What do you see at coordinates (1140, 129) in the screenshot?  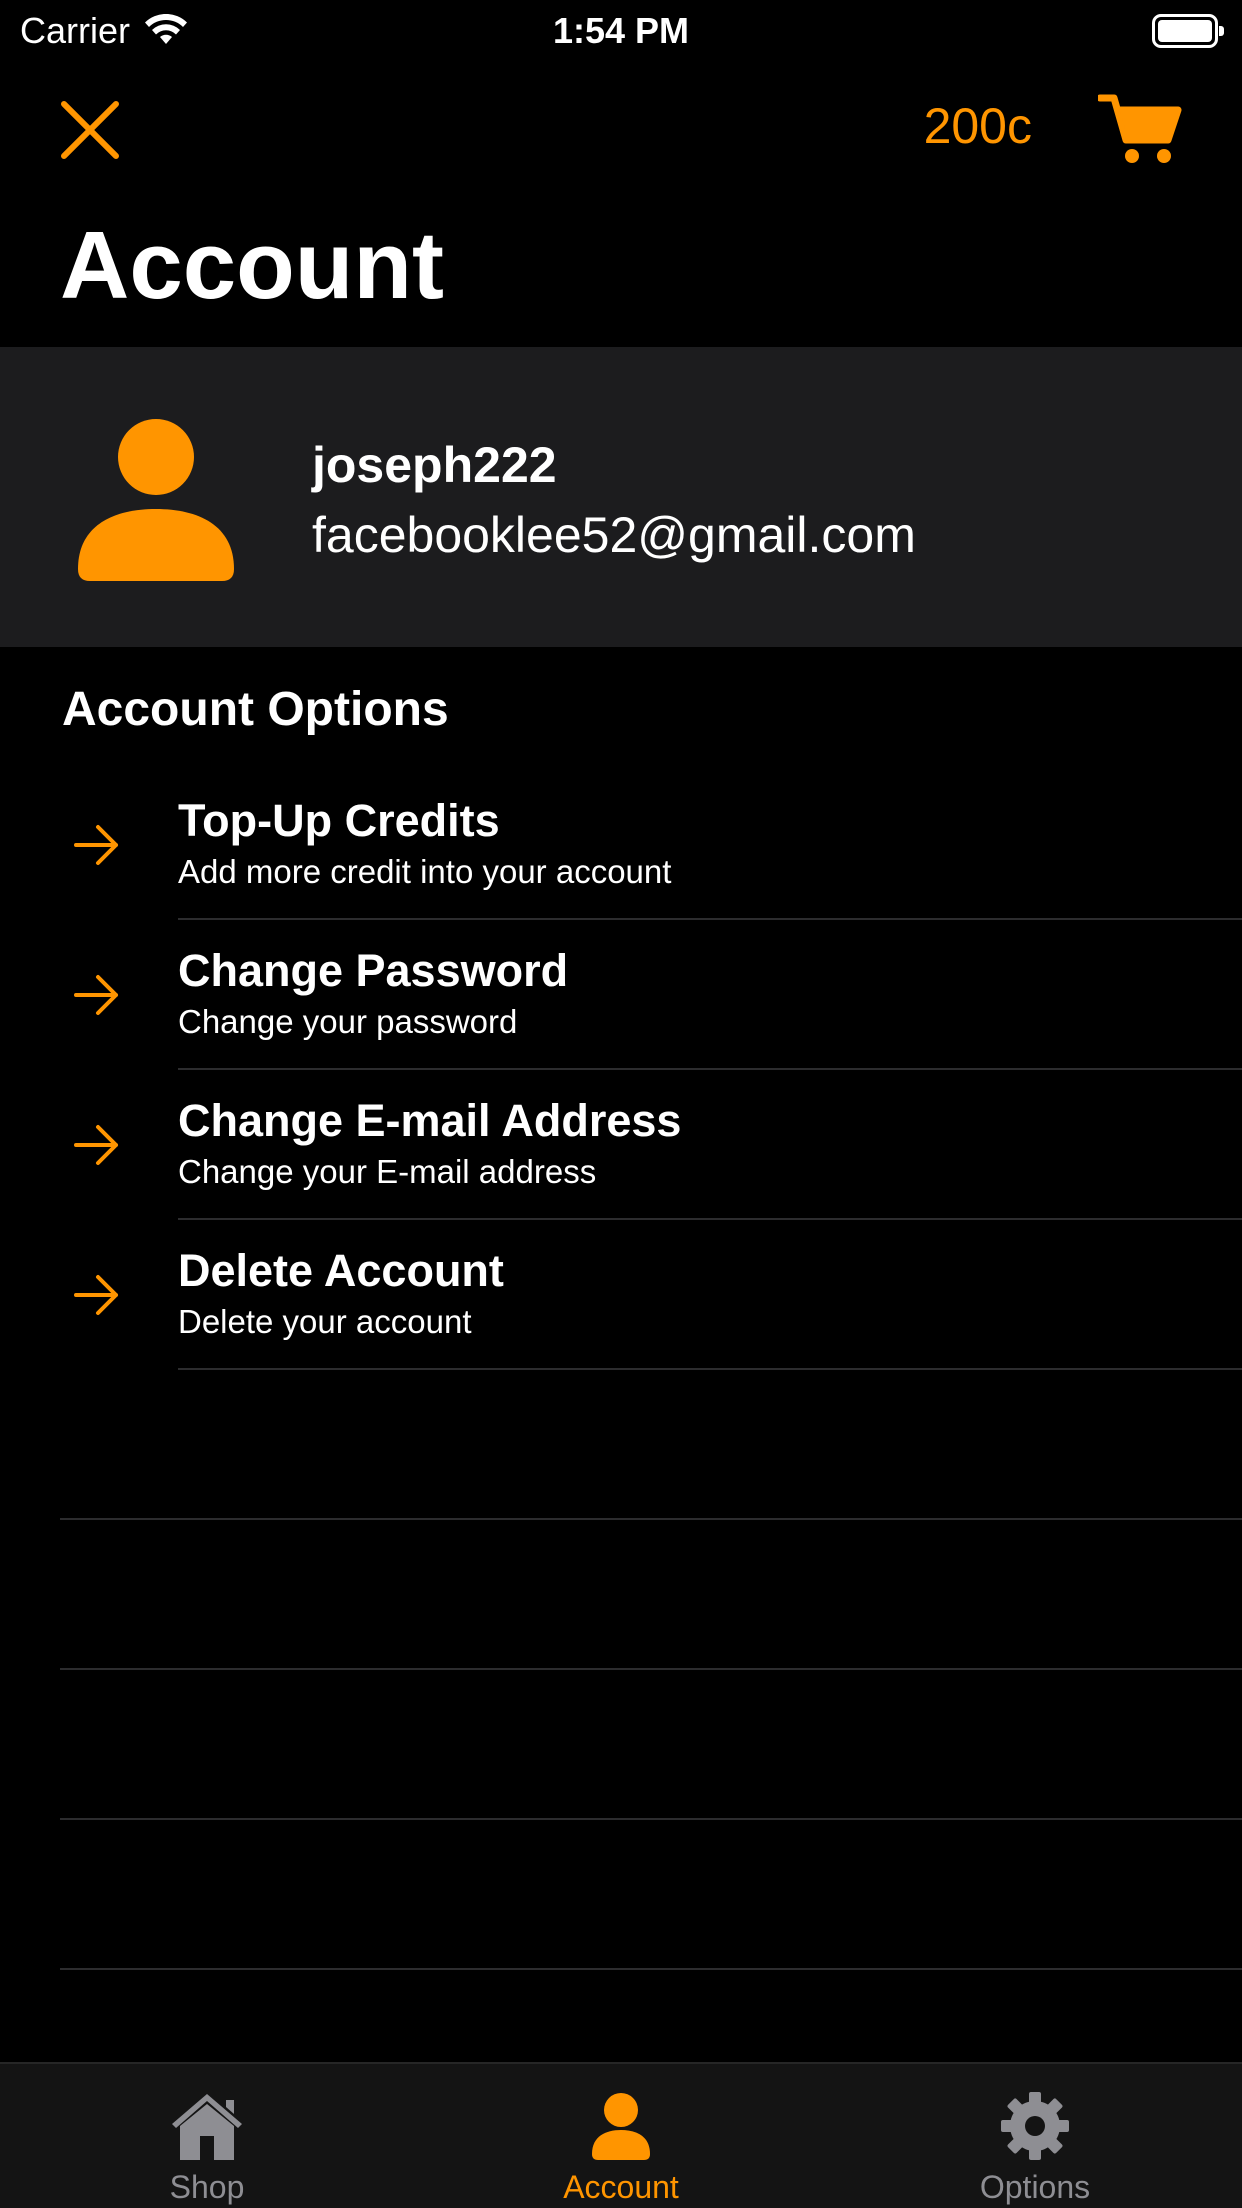 I see `cart-icon` at bounding box center [1140, 129].